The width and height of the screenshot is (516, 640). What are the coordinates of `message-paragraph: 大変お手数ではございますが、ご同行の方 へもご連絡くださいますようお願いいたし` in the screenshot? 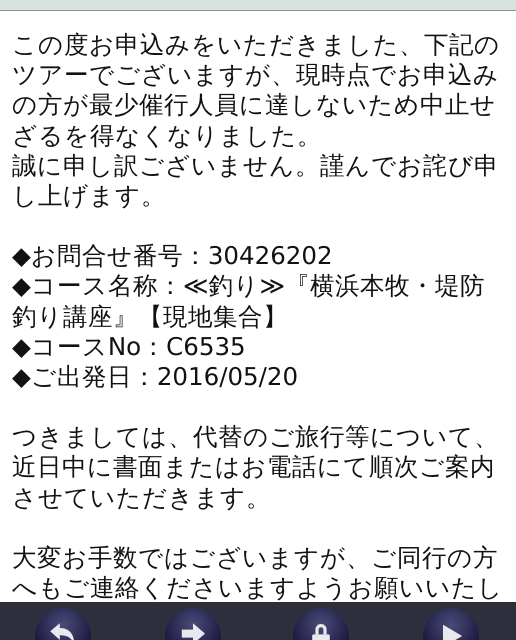 It's located at (258, 573).